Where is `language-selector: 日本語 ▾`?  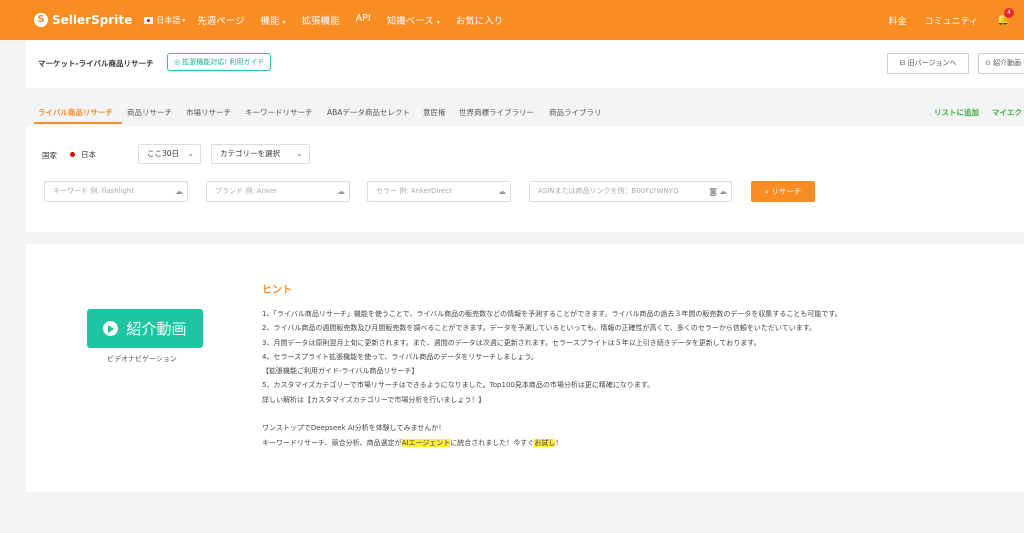
language-selector: 日本語 ▾ is located at coordinates (164, 20).